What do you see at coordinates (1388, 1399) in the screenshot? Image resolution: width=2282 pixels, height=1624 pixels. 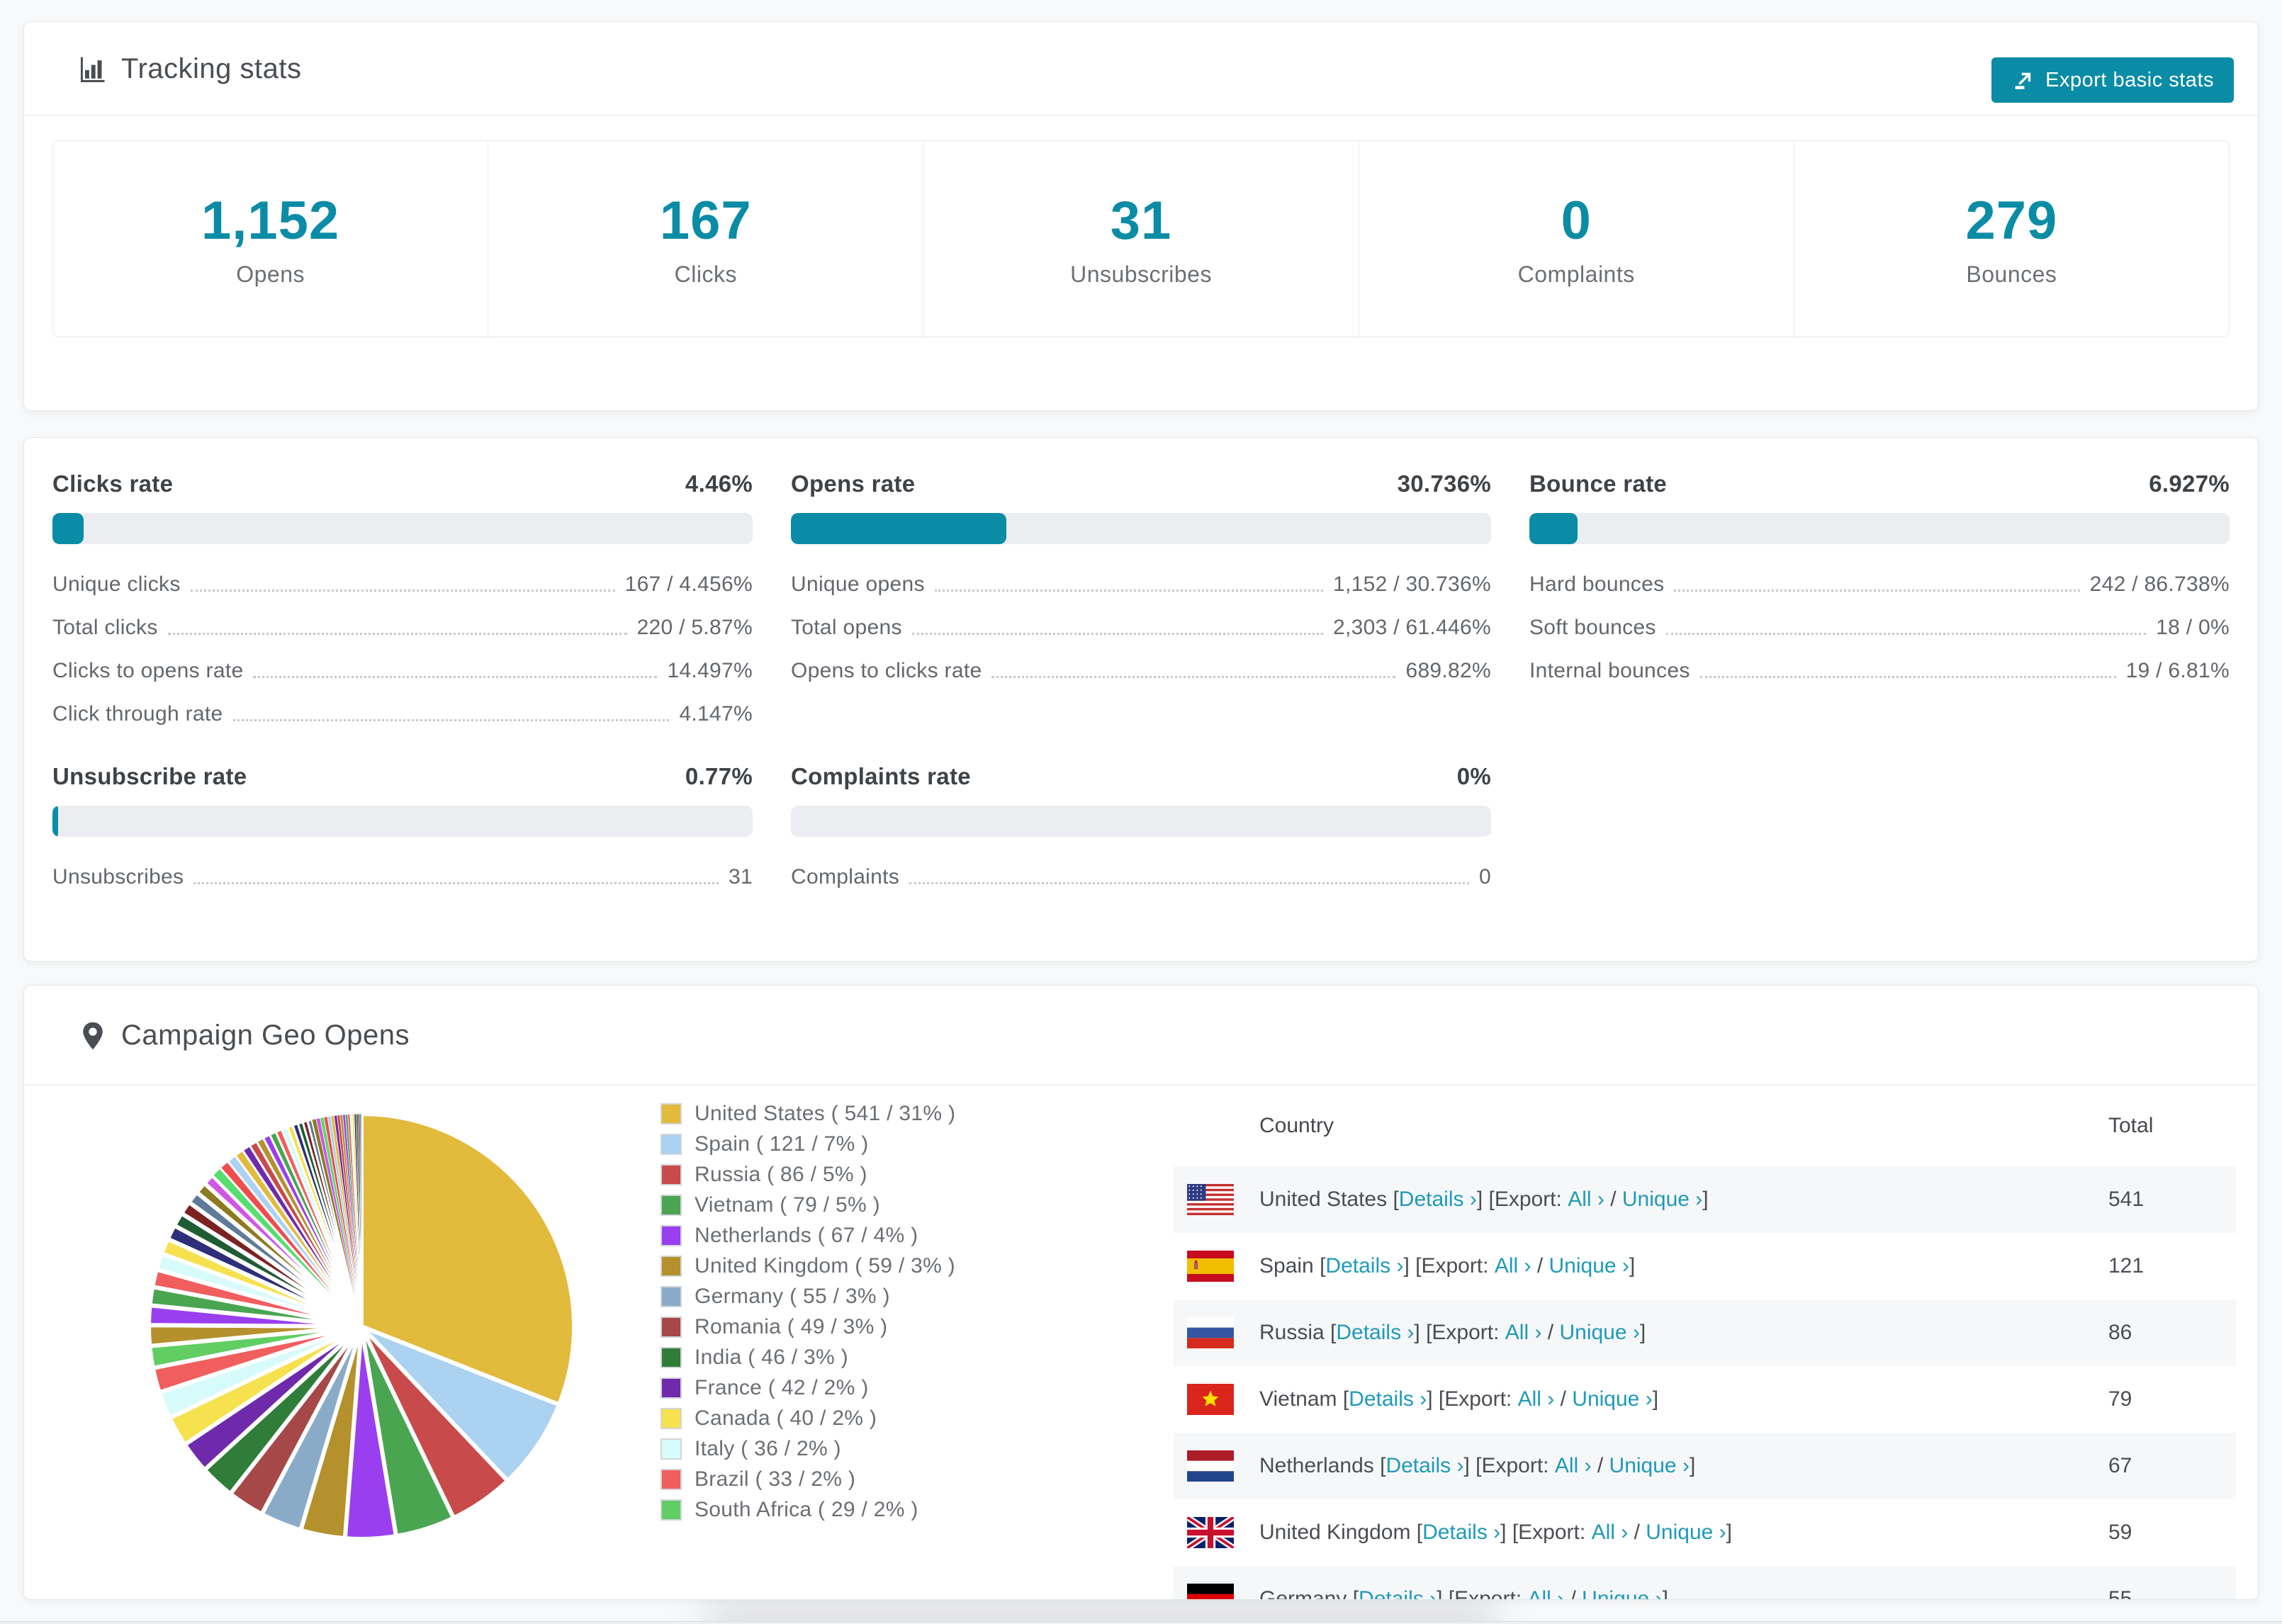 I see `details-link-vietnam: Details ›` at bounding box center [1388, 1399].